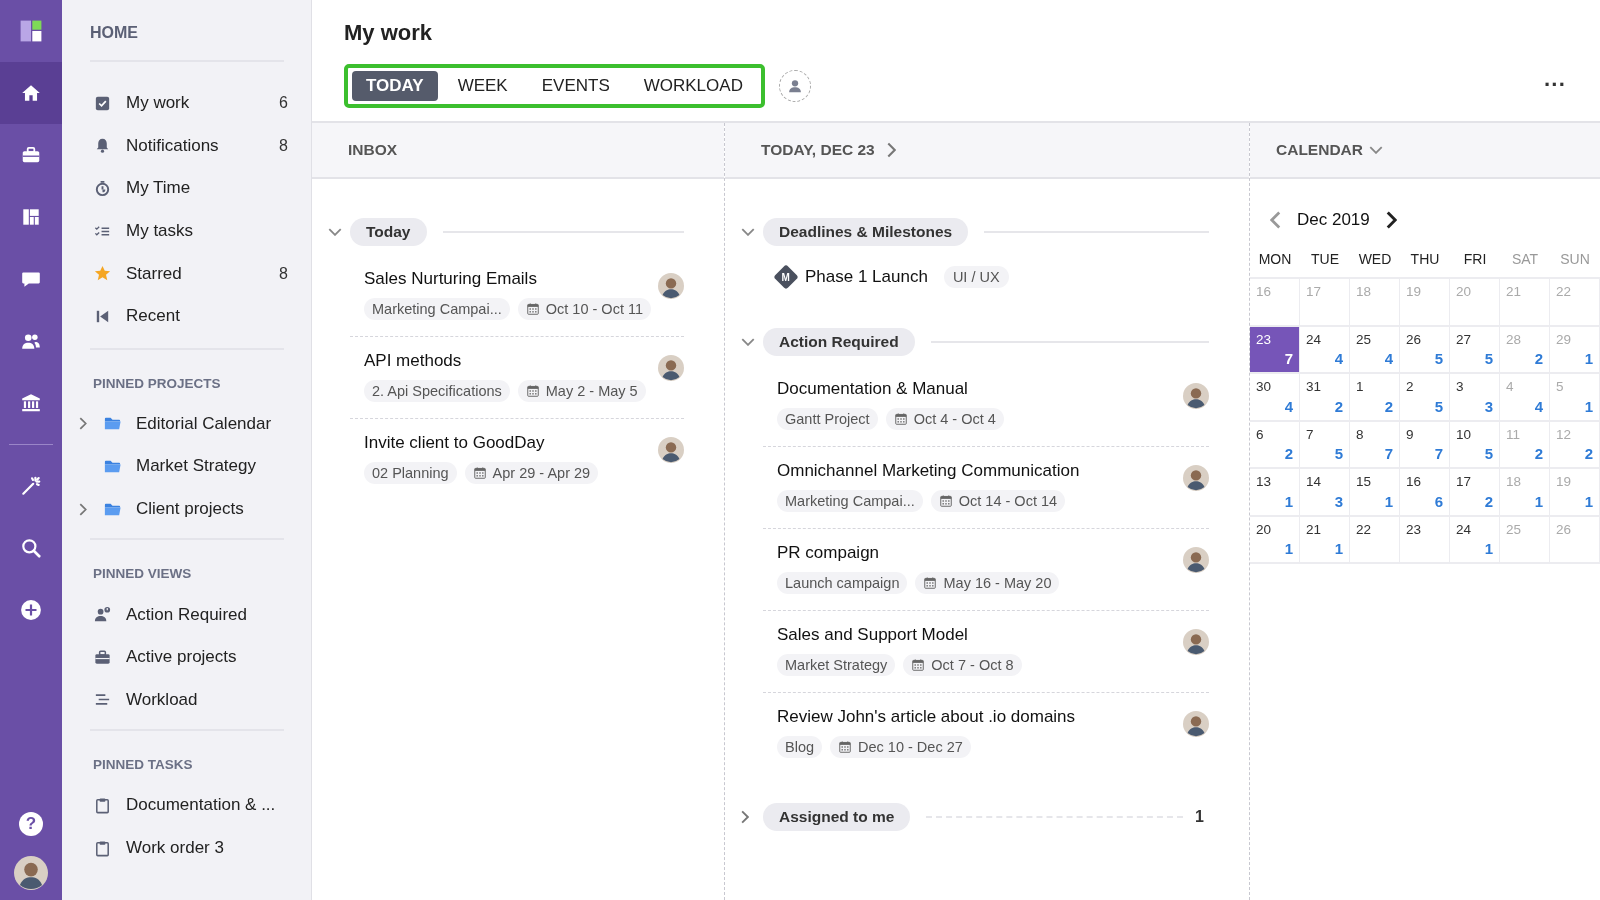  What do you see at coordinates (1525, 350) in the screenshot?
I see `calendar-day: 28 2` at bounding box center [1525, 350].